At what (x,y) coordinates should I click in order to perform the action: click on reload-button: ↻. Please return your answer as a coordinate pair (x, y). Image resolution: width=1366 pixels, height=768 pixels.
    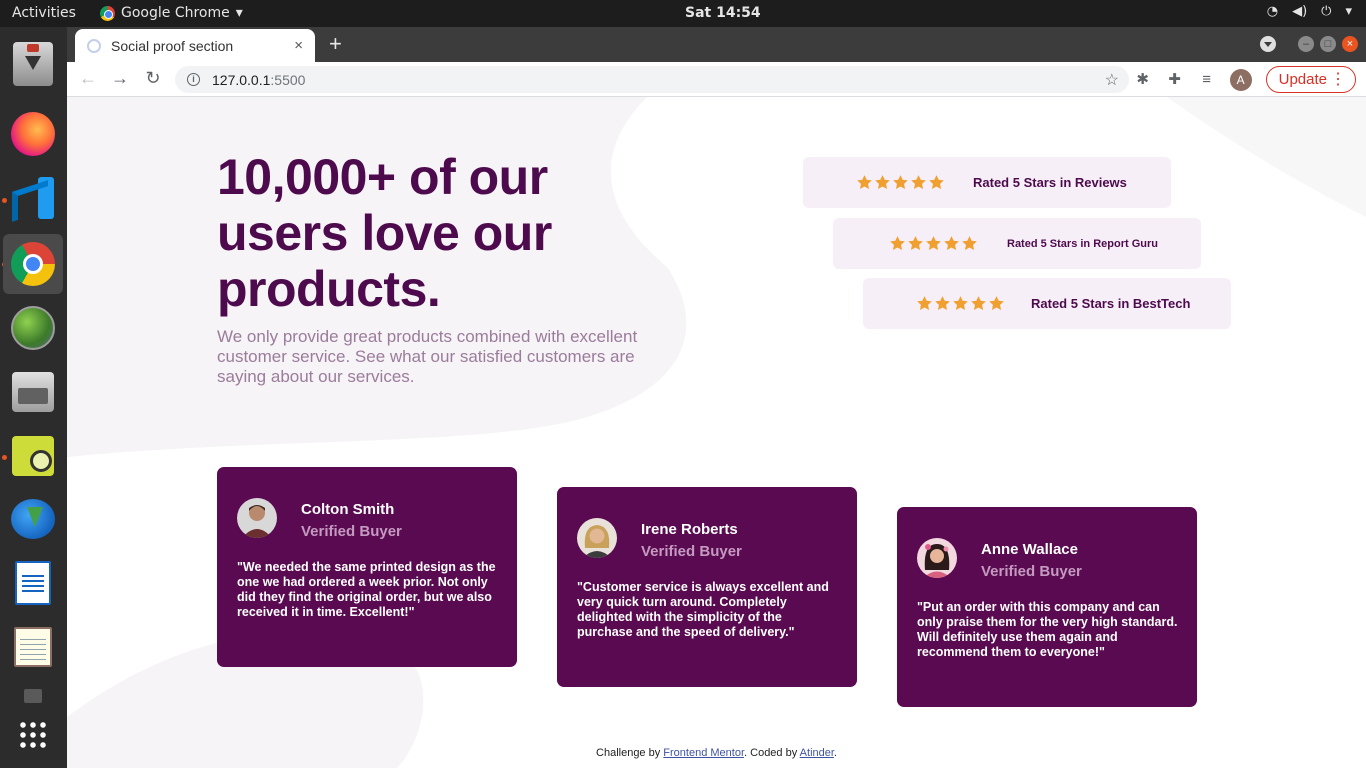
    Looking at the image, I should click on (153, 78).